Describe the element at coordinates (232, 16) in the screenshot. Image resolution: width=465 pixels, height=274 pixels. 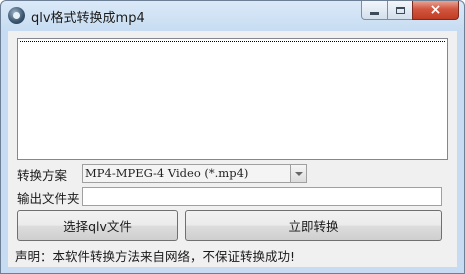
I see `title-bar: qlv格式转换成mp4 ×` at that location.